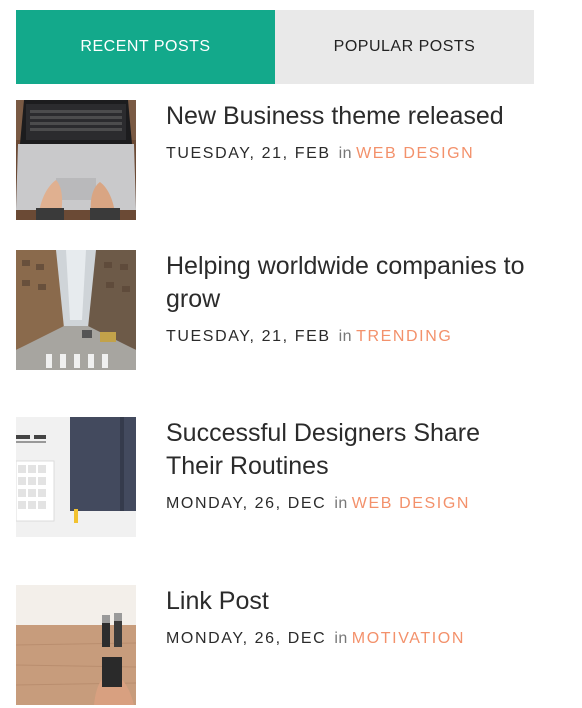 Image resolution: width=582 pixels, height=708 pixels. Describe the element at coordinates (76, 160) in the screenshot. I see `post-thumbnail-laptop` at that location.